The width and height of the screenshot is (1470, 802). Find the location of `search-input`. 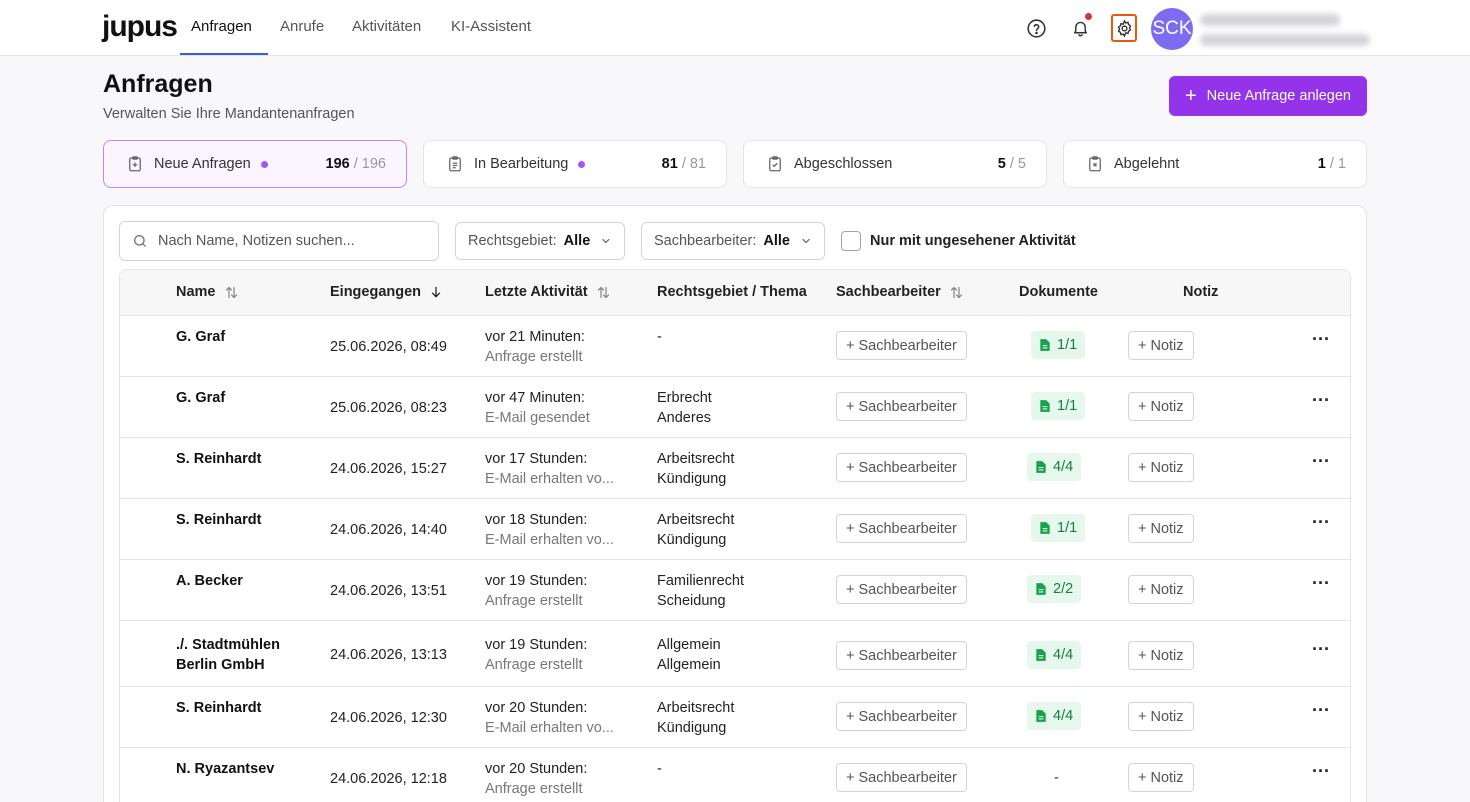

search-input is located at coordinates (288, 241).